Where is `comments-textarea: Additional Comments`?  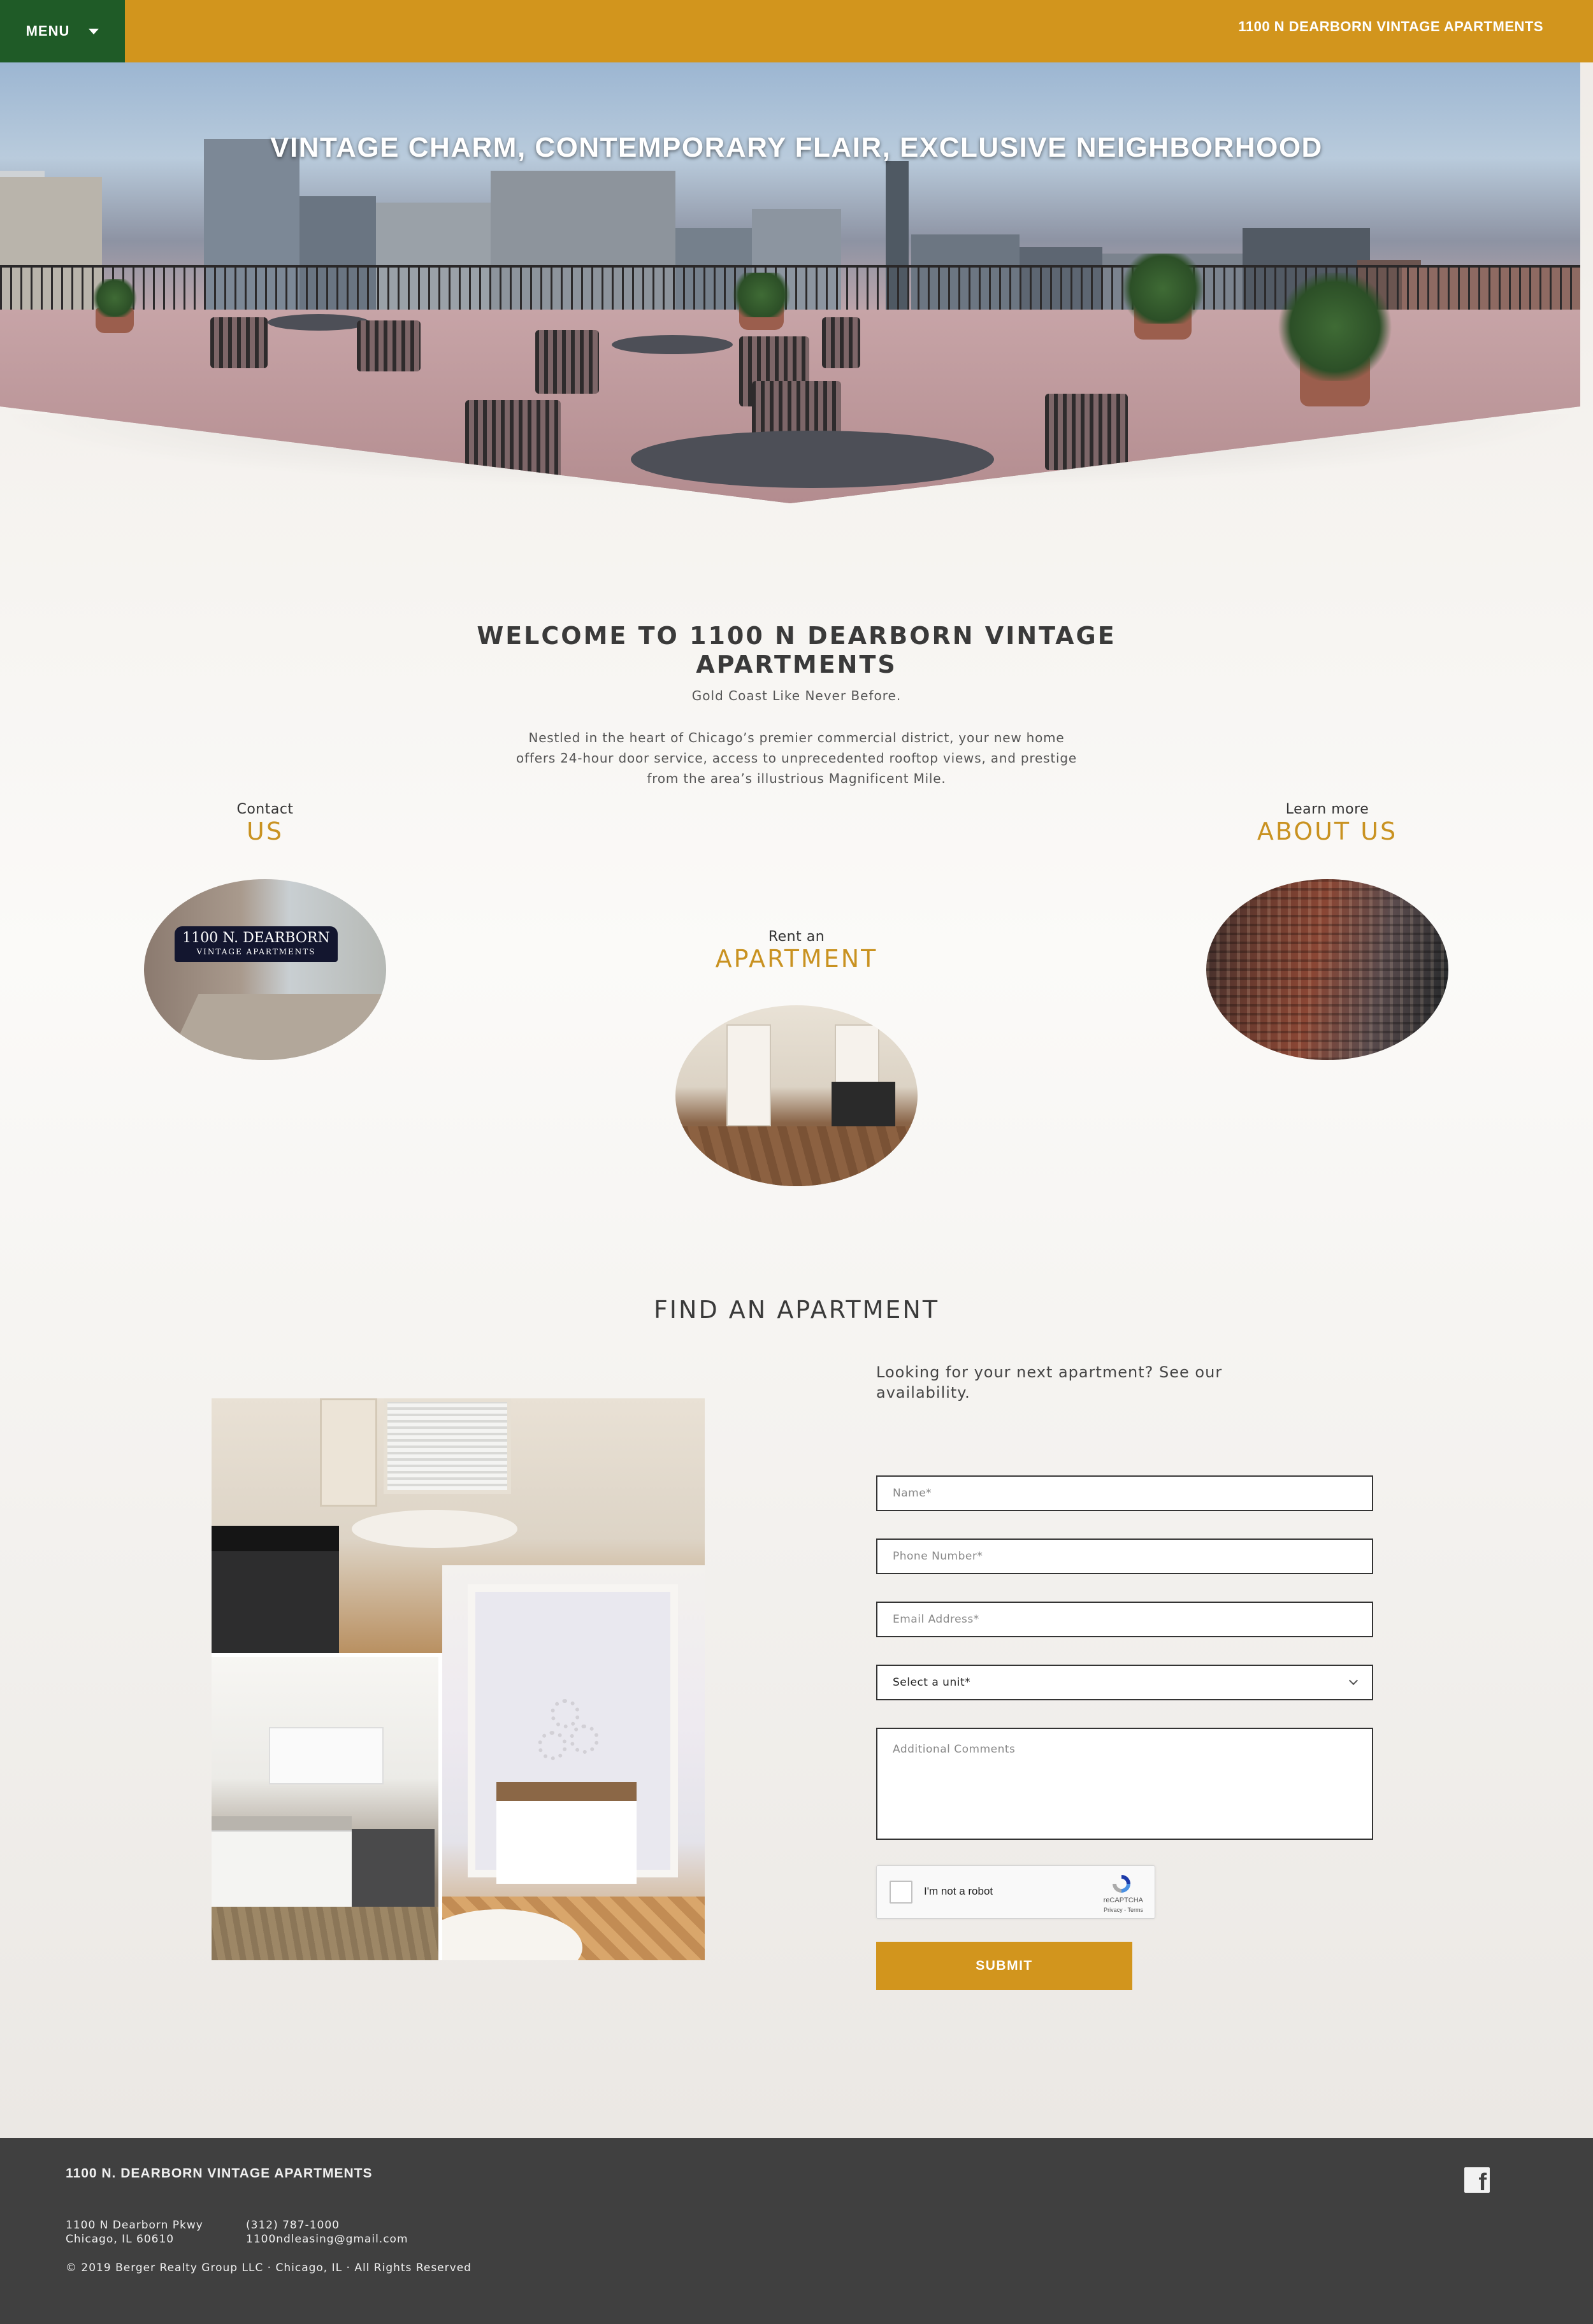 comments-textarea: Additional Comments is located at coordinates (1124, 1784).